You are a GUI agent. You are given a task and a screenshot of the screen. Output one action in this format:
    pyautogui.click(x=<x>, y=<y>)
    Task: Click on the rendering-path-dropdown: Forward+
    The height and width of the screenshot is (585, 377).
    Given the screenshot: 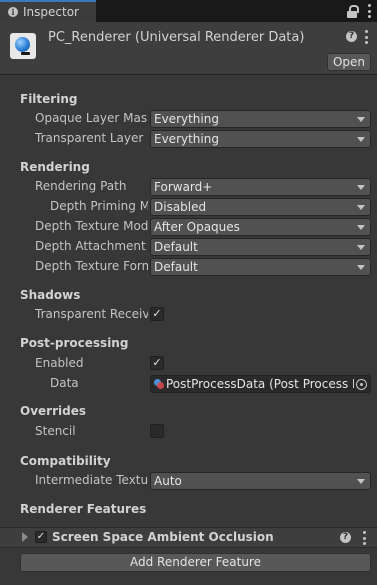 What is the action you would take?
    pyautogui.click(x=260, y=187)
    